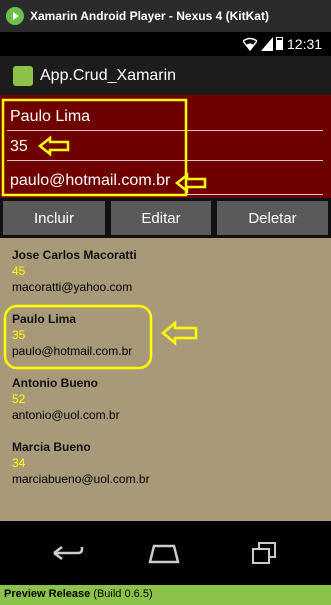  What do you see at coordinates (55, 383) in the screenshot?
I see `contact-name: Antonio Bueno` at bounding box center [55, 383].